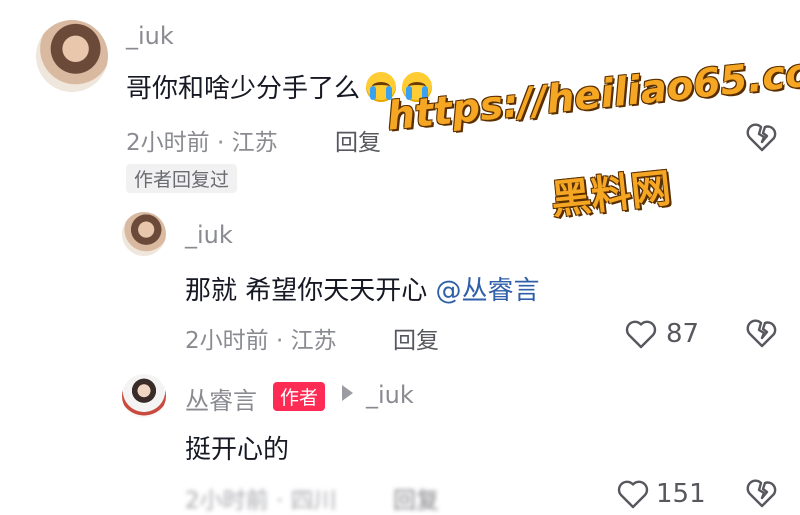 This screenshot has width=800, height=515. I want to click on watermark-url: https://heiliao65.com, so click(592, 93).